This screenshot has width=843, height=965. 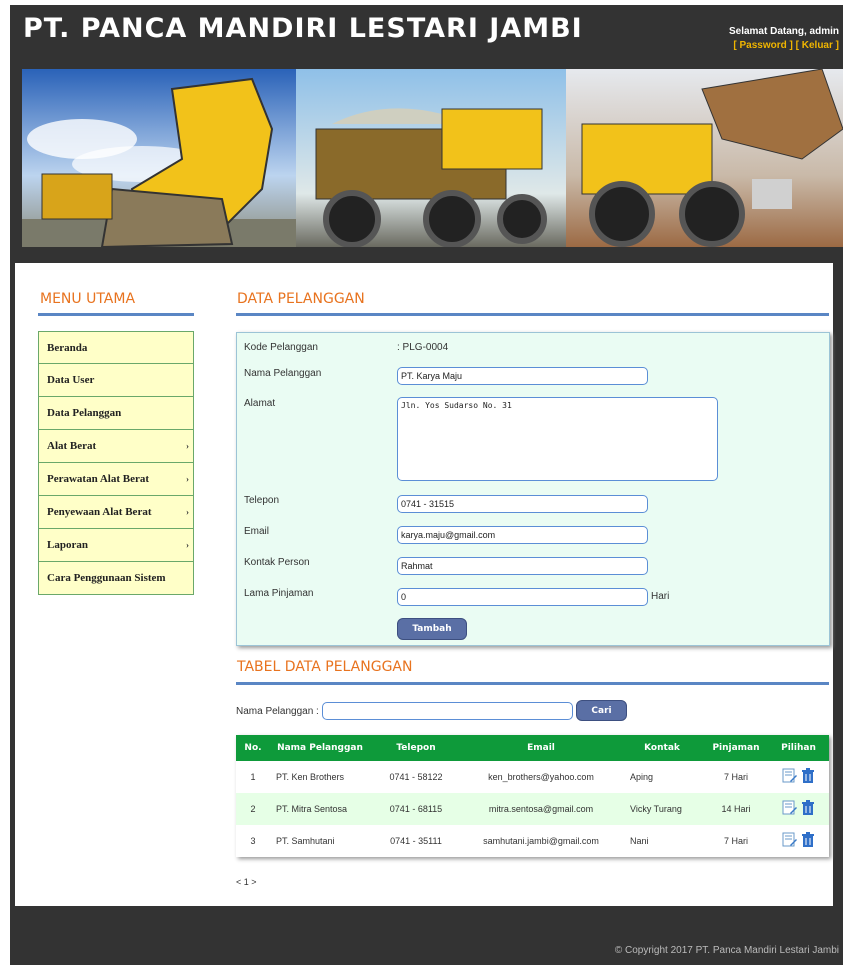 I want to click on alamat-label: Alamat, so click(x=260, y=403).